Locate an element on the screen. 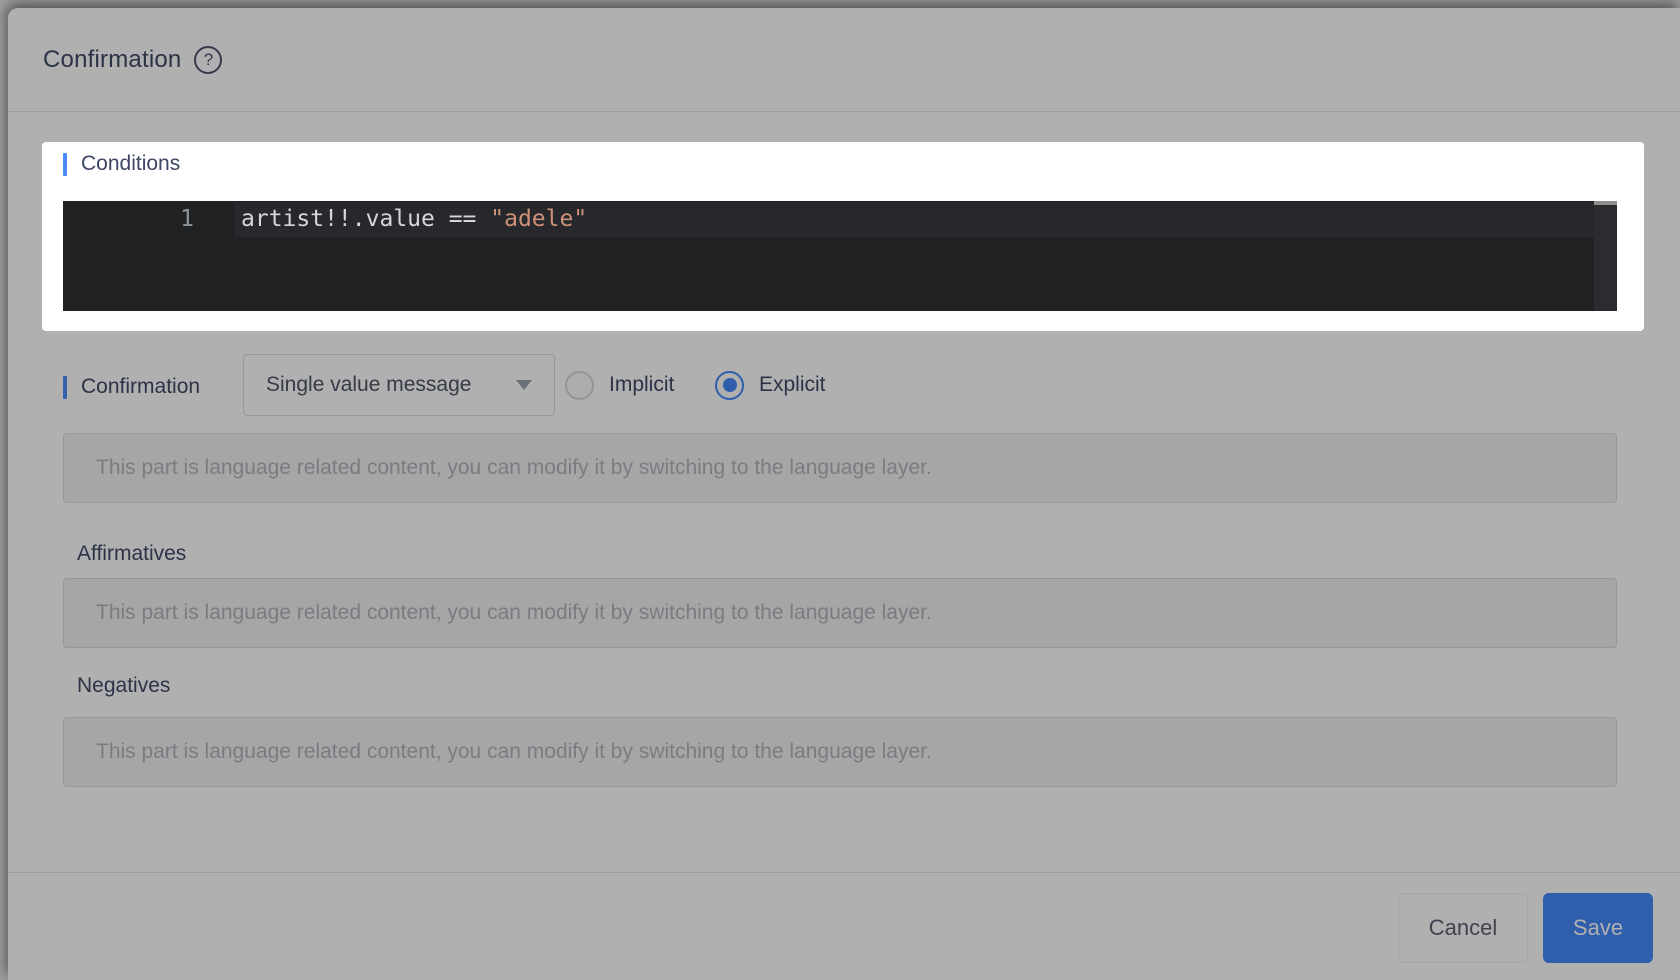 The width and height of the screenshot is (1680, 980). code-token-expression: artist!!.value == is located at coordinates (366, 219).